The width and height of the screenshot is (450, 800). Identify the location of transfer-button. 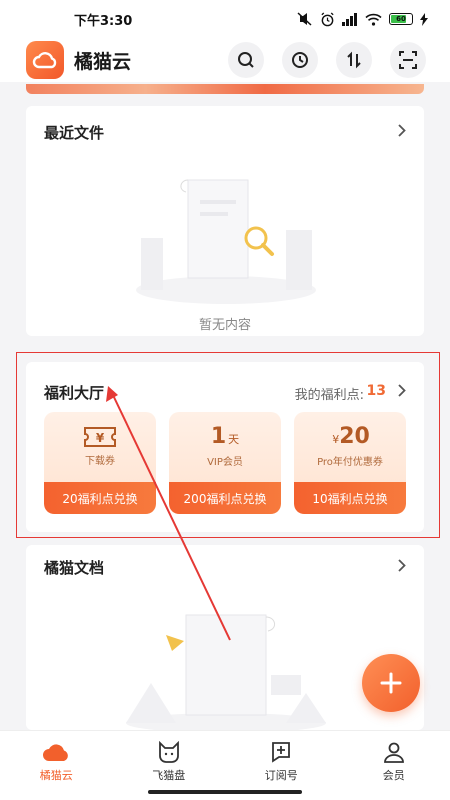
(354, 60).